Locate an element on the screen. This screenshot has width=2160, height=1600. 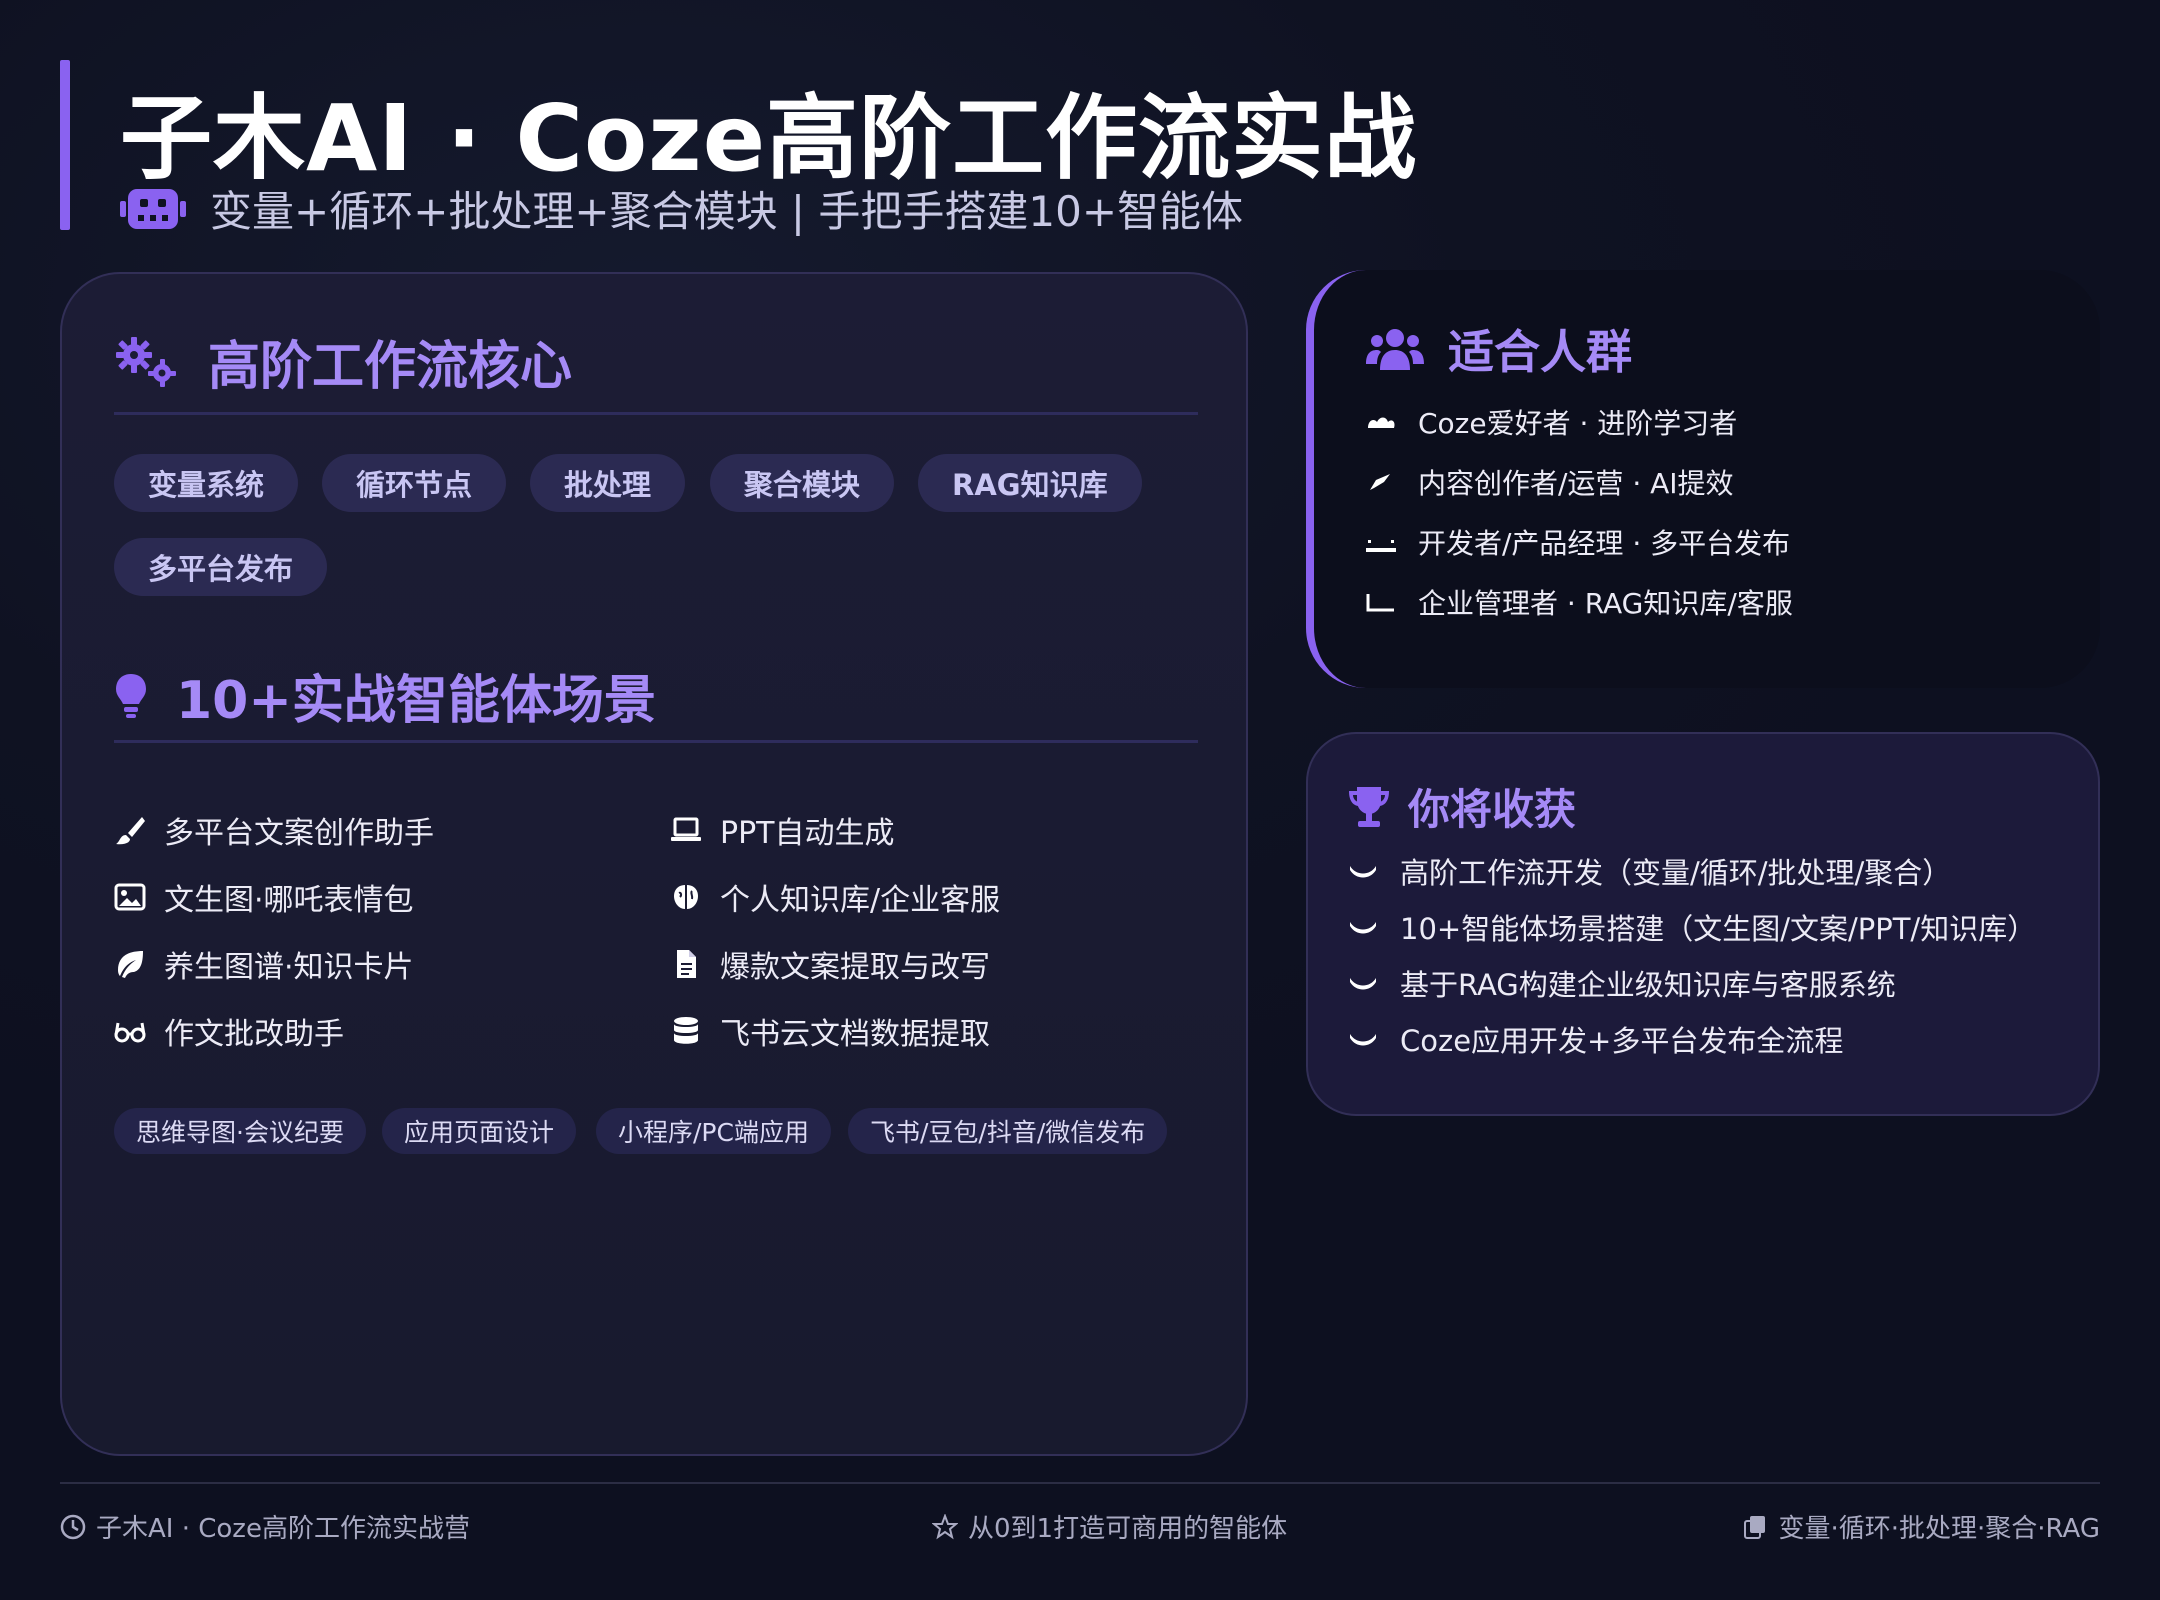
tag-miniapp: 小程序/PC端应用 is located at coordinates (713, 1131).